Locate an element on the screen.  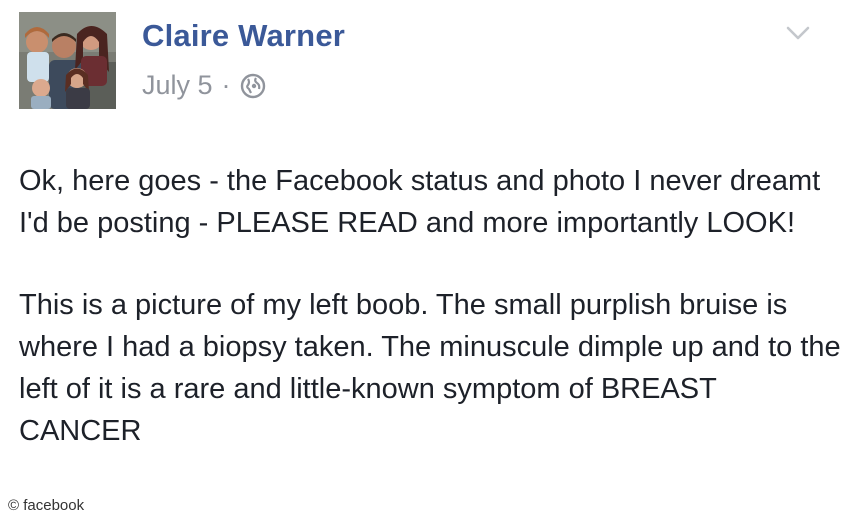
globe-icon is located at coordinates (253, 86).